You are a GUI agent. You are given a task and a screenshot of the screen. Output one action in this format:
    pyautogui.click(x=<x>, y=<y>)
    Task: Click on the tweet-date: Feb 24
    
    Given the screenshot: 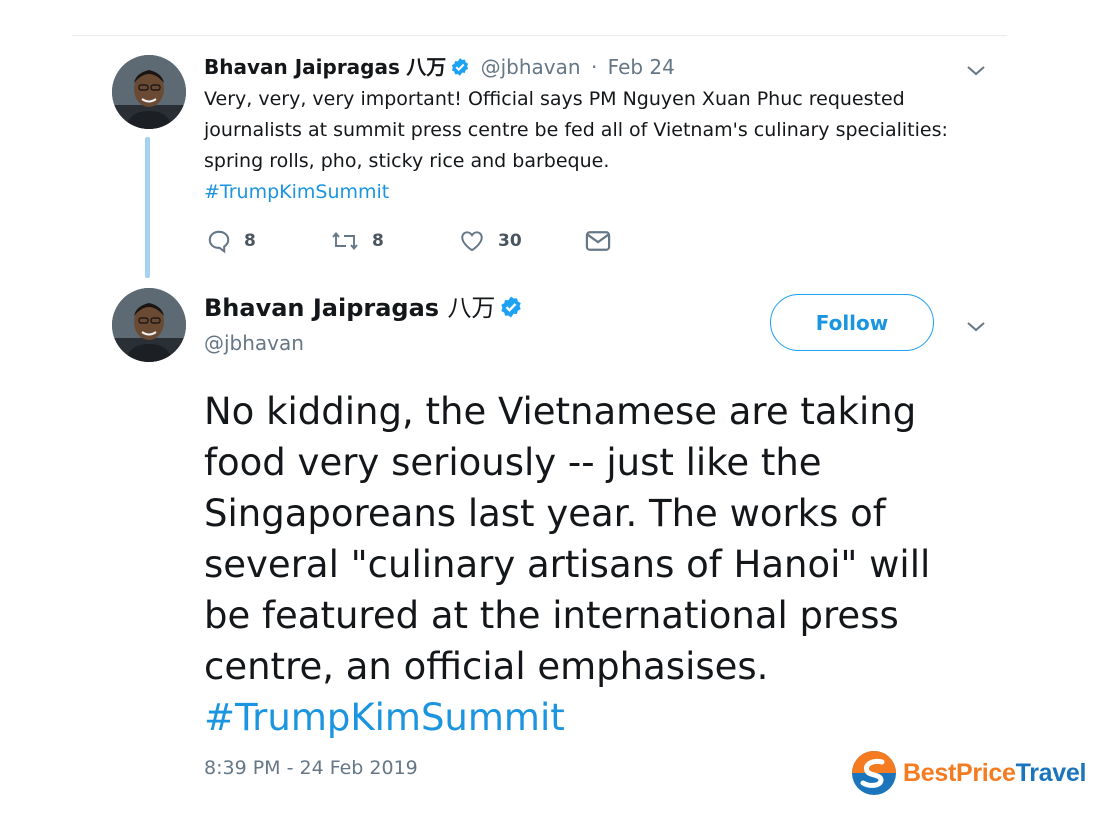 What is the action you would take?
    pyautogui.click(x=641, y=67)
    